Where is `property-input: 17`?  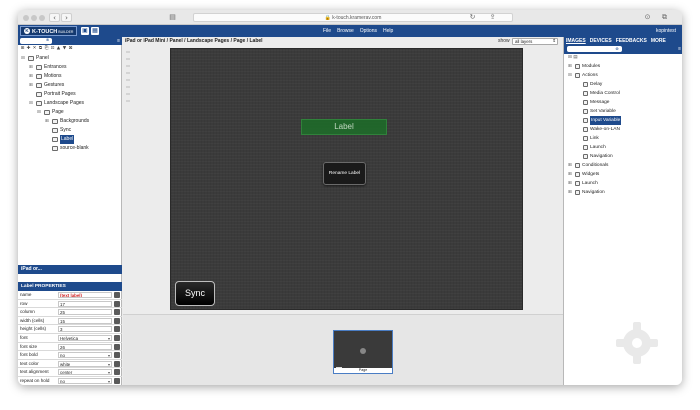 property-input: 17 is located at coordinates (85, 303).